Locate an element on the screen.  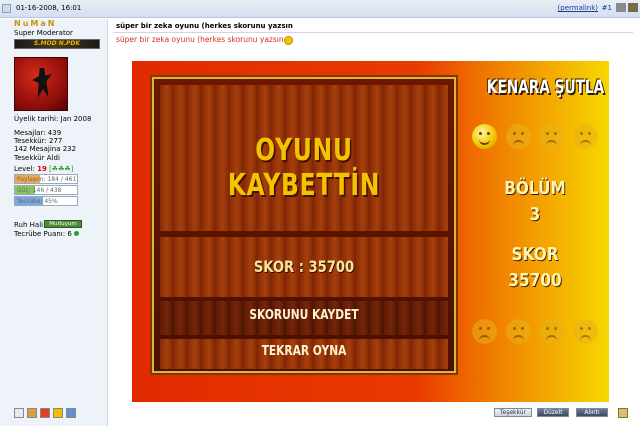
happy-face-icon is located at coordinates (484, 136).